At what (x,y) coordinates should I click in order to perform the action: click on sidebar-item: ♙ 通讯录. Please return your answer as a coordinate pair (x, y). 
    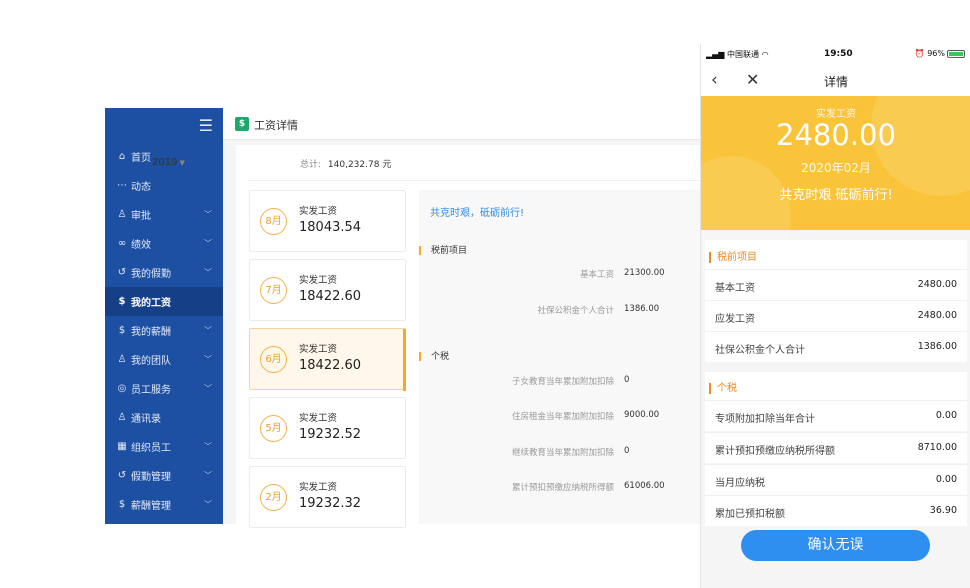
    Looking at the image, I should click on (164, 417).